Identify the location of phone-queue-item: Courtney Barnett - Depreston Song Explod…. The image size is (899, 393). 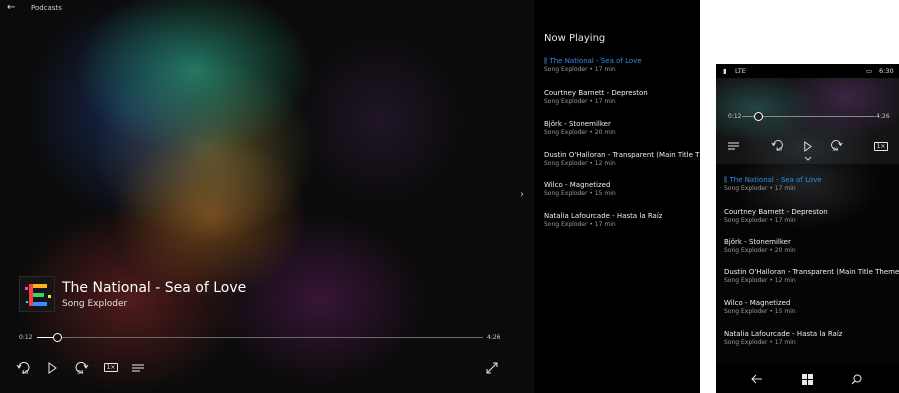
(811, 216).